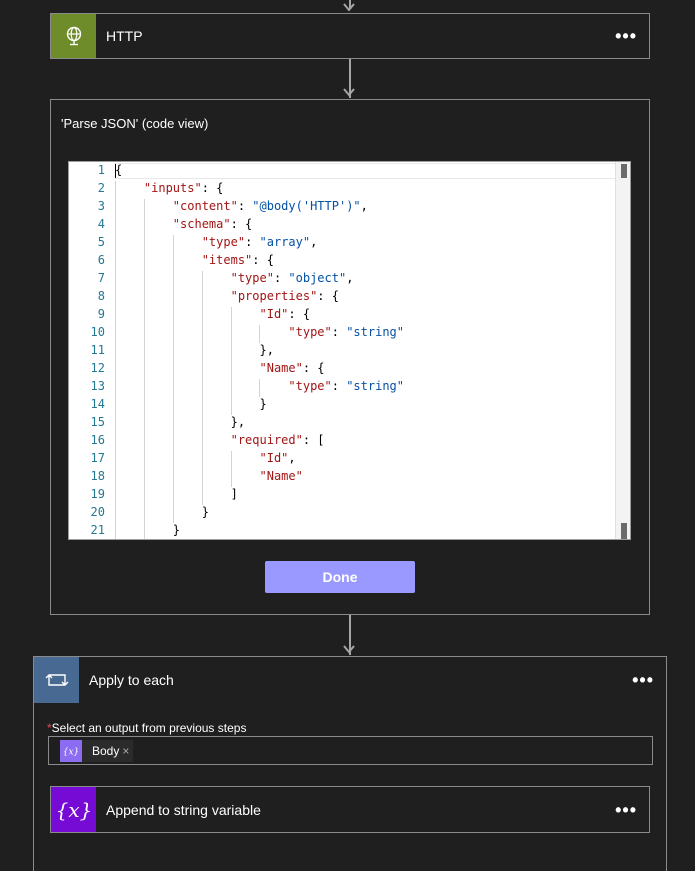  What do you see at coordinates (97, 386) in the screenshot?
I see `line-number: 13` at bounding box center [97, 386].